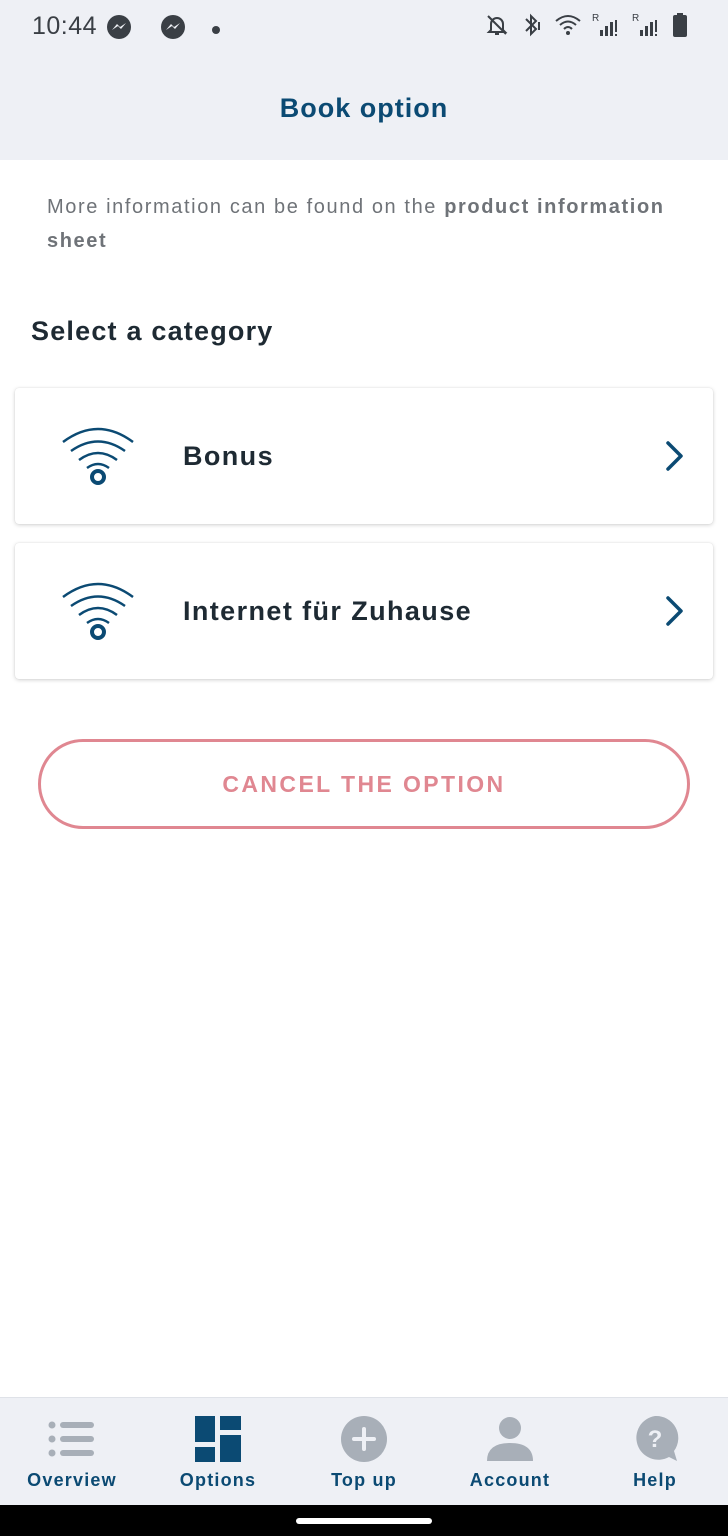 This screenshot has width=728, height=1536. I want to click on bottom-nav: Overview Options Top up Account ? Help, so click(364, 1451).